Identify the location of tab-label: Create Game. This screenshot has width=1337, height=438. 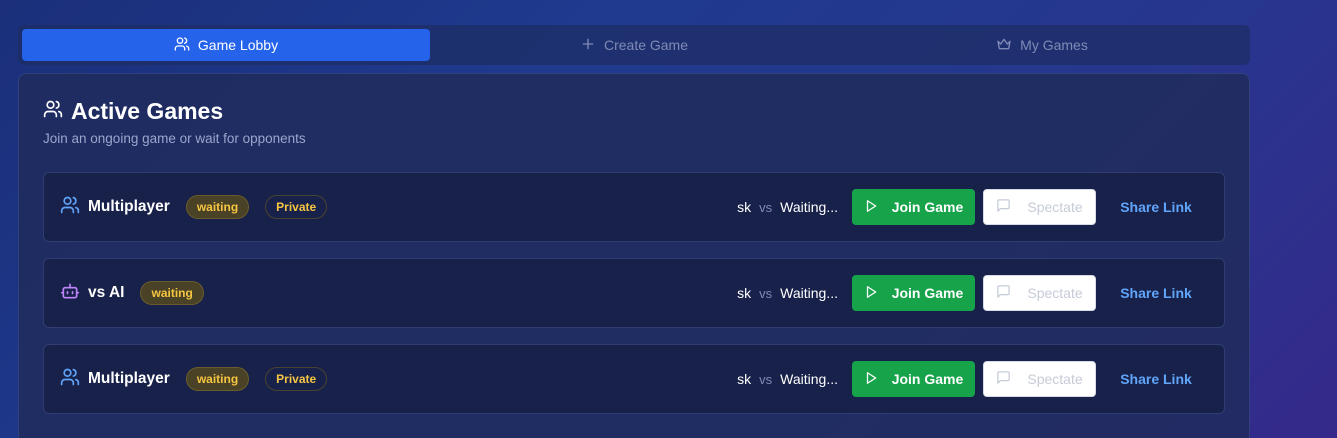
(646, 45).